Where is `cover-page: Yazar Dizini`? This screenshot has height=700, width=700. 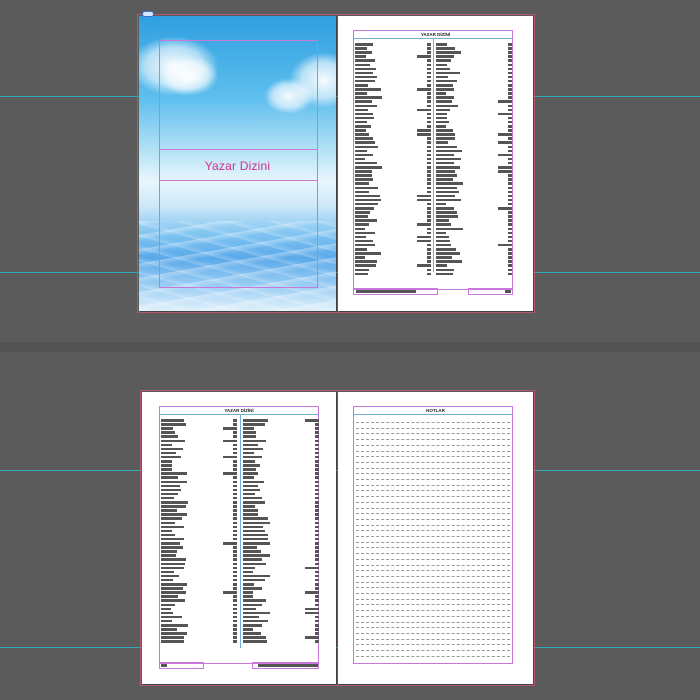
cover-page: Yazar Dizini is located at coordinates (237, 163).